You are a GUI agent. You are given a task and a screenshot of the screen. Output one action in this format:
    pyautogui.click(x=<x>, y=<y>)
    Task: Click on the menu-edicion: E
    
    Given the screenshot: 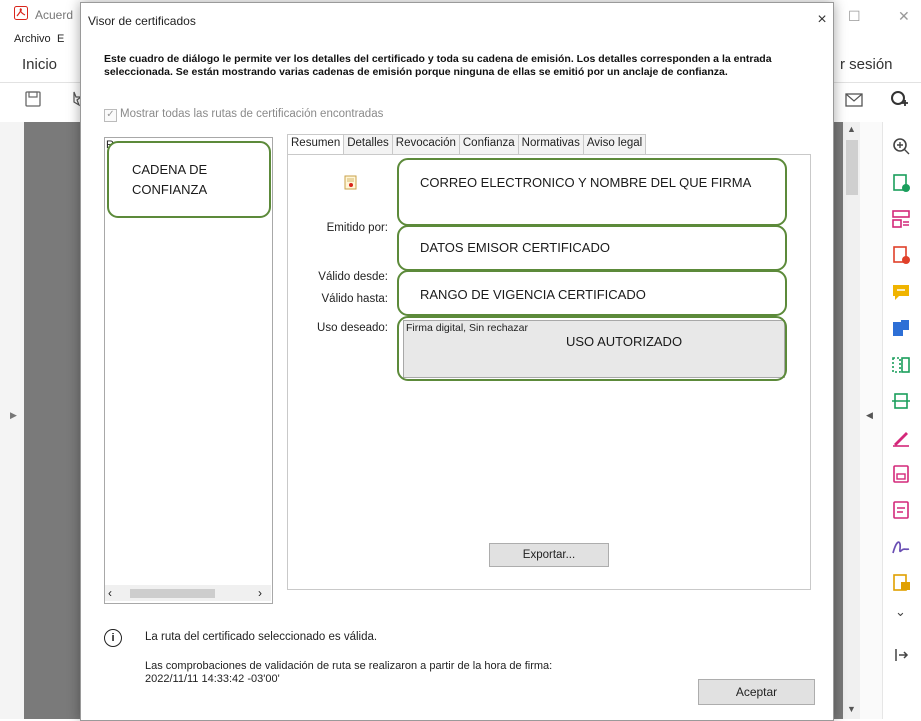 What is the action you would take?
    pyautogui.click(x=60, y=39)
    